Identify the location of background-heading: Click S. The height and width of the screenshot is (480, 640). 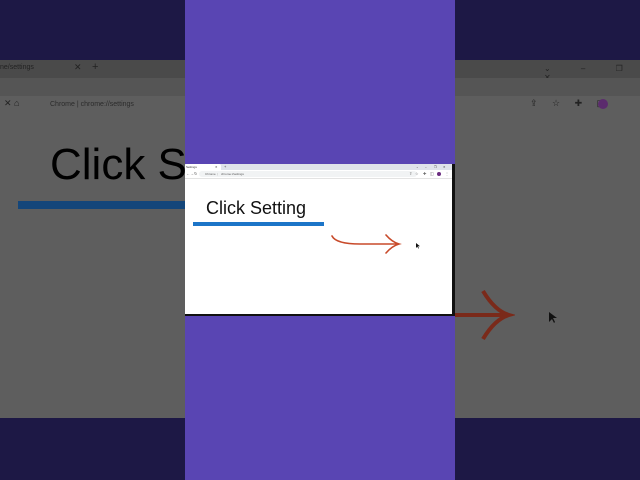
(118, 164).